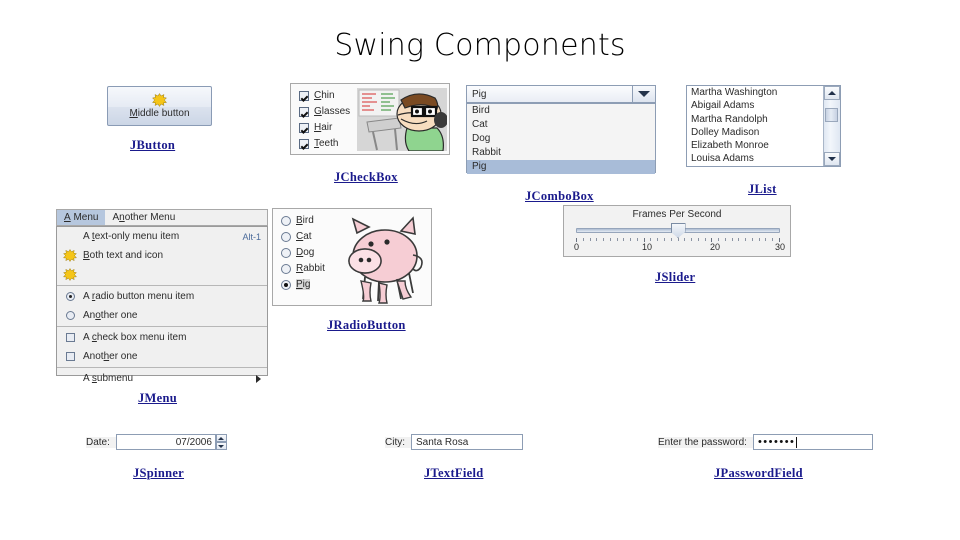 This screenshot has width=960, height=540. I want to click on jtextfield: City: Santa Rosa, so click(454, 442).